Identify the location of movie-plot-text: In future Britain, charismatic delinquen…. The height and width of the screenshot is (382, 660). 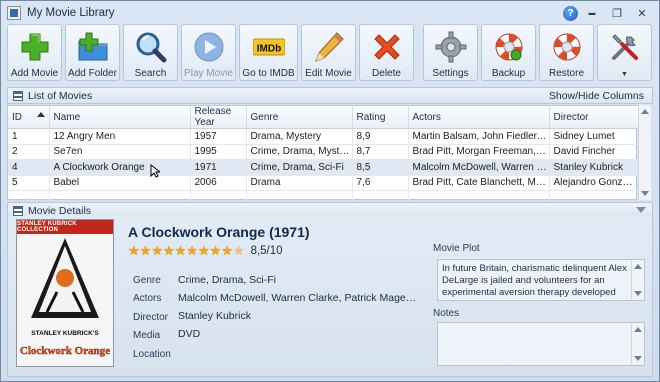
(534, 281).